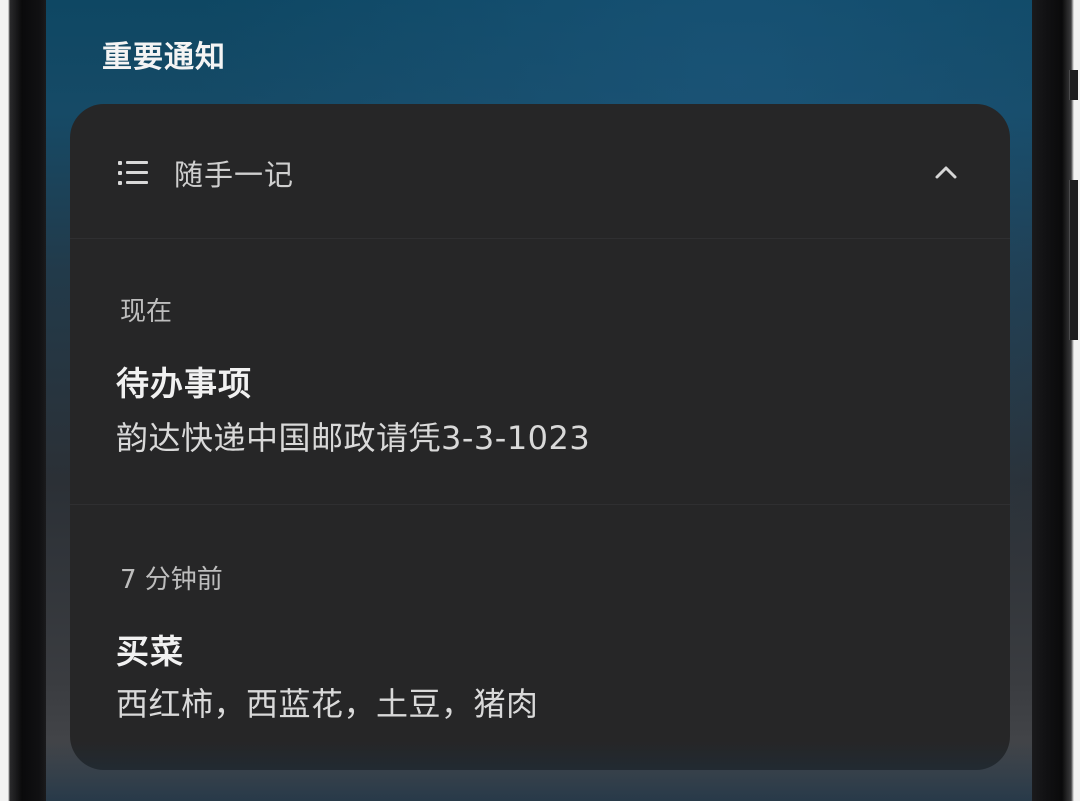 This screenshot has width=1080, height=801. Describe the element at coordinates (1056, 400) in the screenshot. I see `phone-frame-right` at that location.